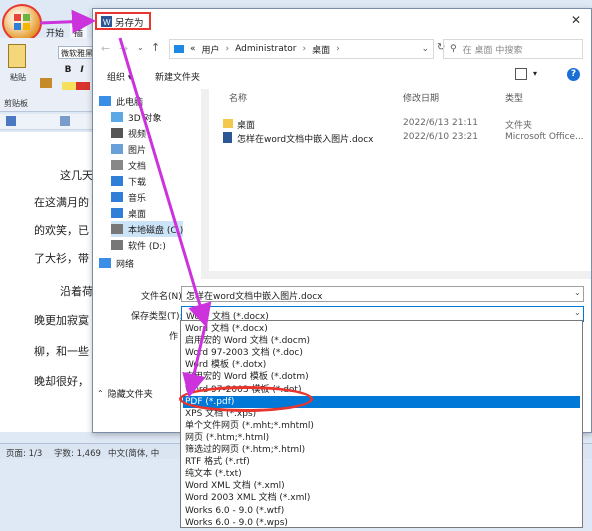  What do you see at coordinates (381, 438) in the screenshot?
I see `savetype-option: 网页 (*.htm;*.html)` at bounding box center [381, 438].